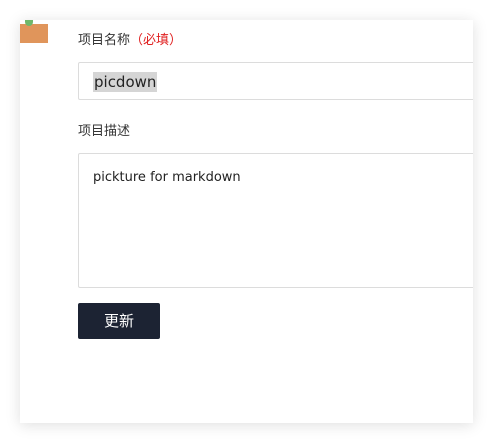 This screenshot has height=443, width=493. Describe the element at coordinates (156, 40) in the screenshot. I see `required-marker: （必填）` at that location.